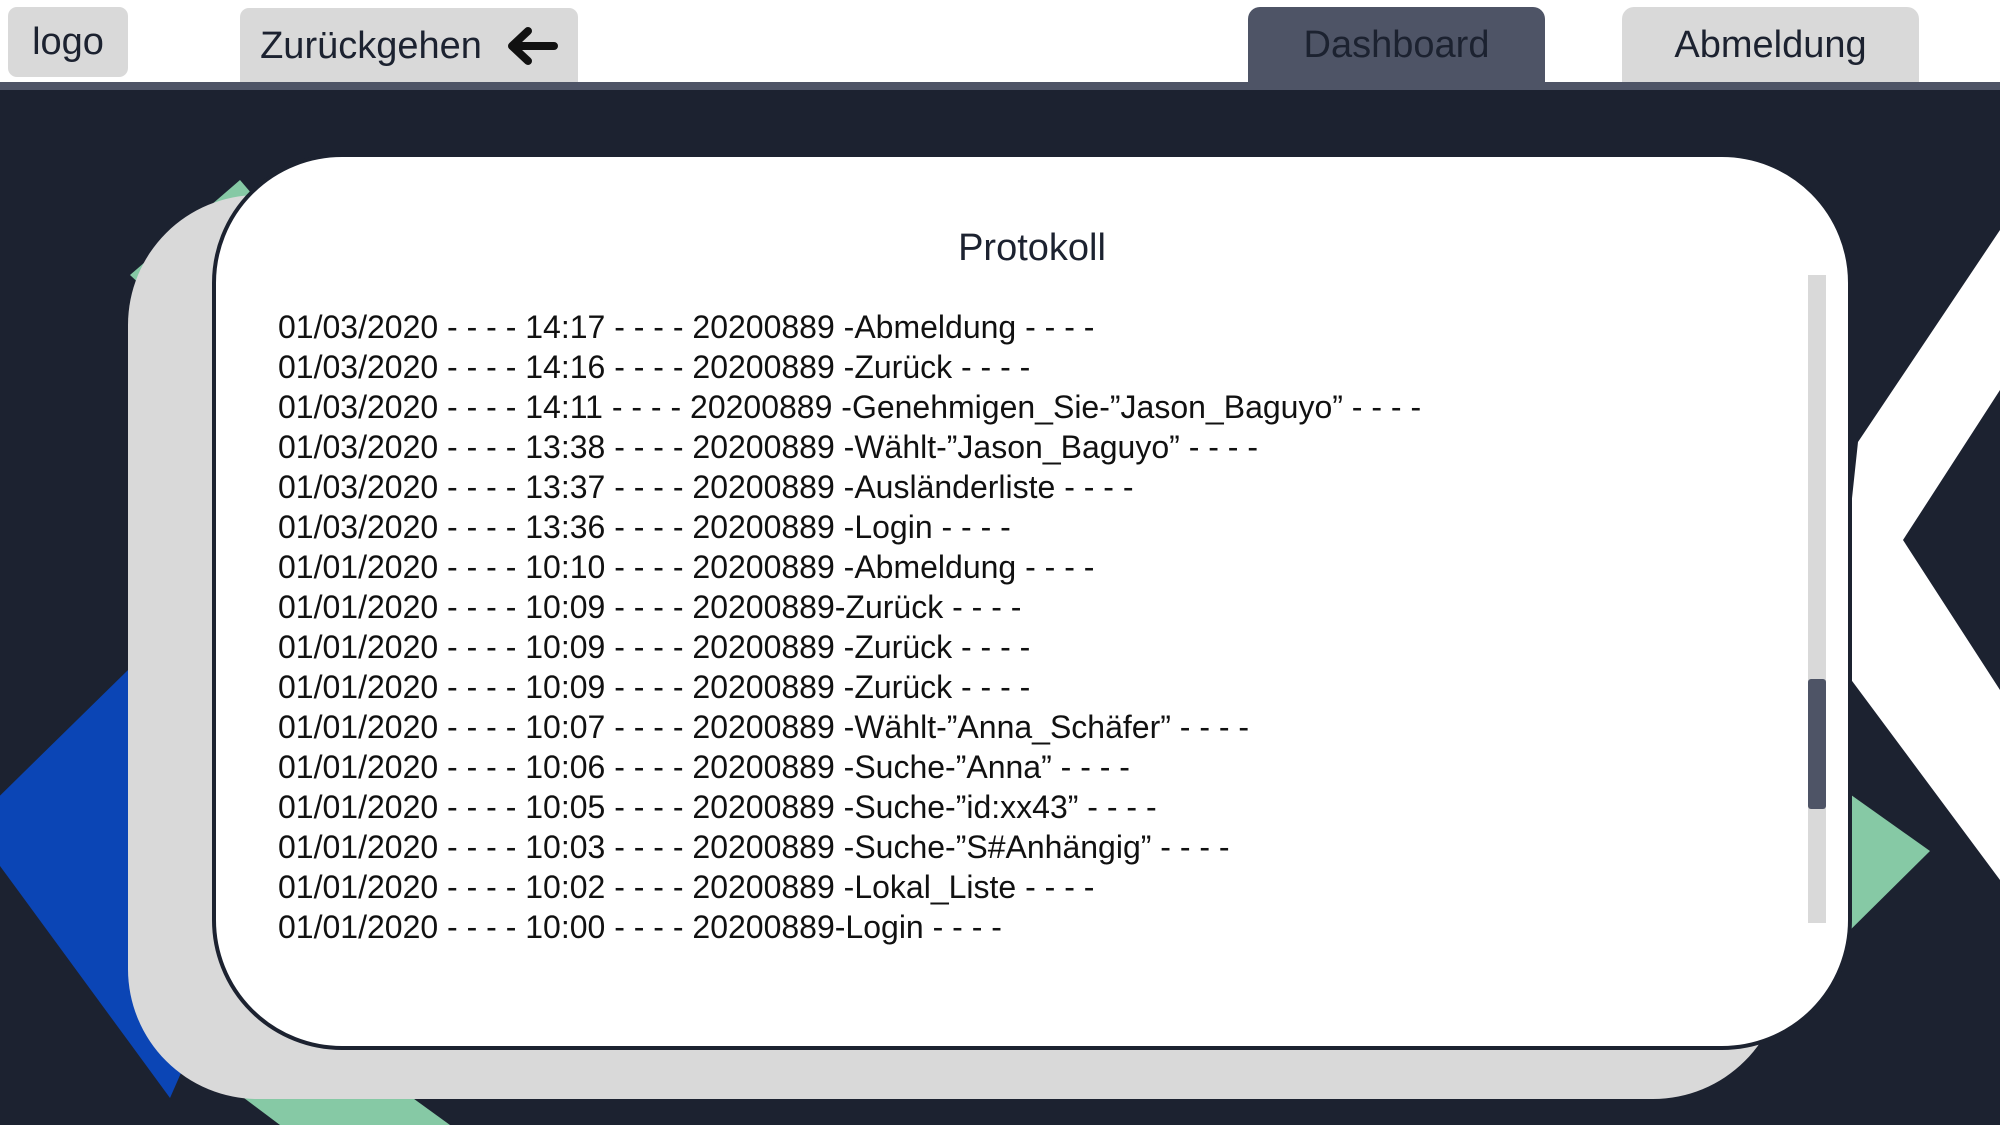  What do you see at coordinates (1032, 248) in the screenshot?
I see `panel-title: Protokoll` at bounding box center [1032, 248].